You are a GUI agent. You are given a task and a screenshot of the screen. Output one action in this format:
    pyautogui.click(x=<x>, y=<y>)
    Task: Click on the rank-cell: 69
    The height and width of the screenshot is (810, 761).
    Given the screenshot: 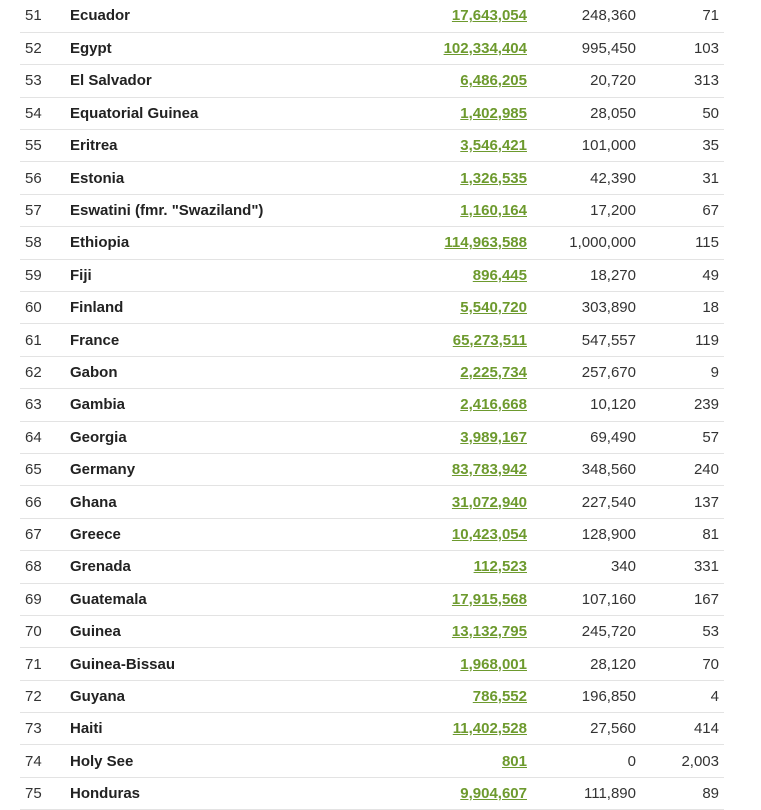 What is the action you would take?
    pyautogui.click(x=44, y=599)
    